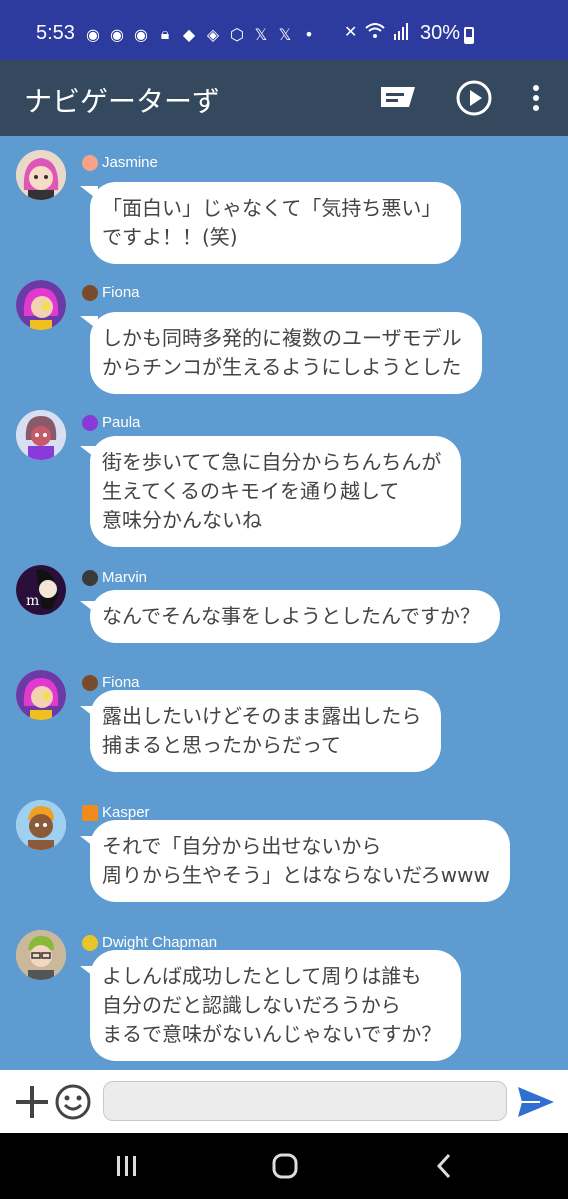 This screenshot has width=568, height=1199. Describe the element at coordinates (213, 34) in the screenshot. I see `app-icon: ◈` at that location.